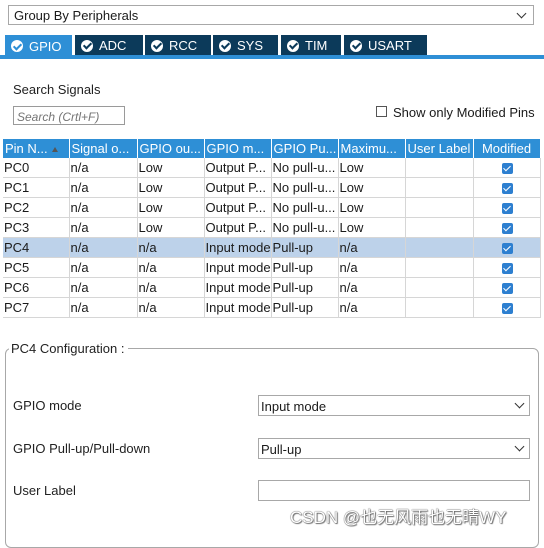  What do you see at coordinates (36, 267) in the screenshot?
I see `cell-pin: PC5` at bounding box center [36, 267].